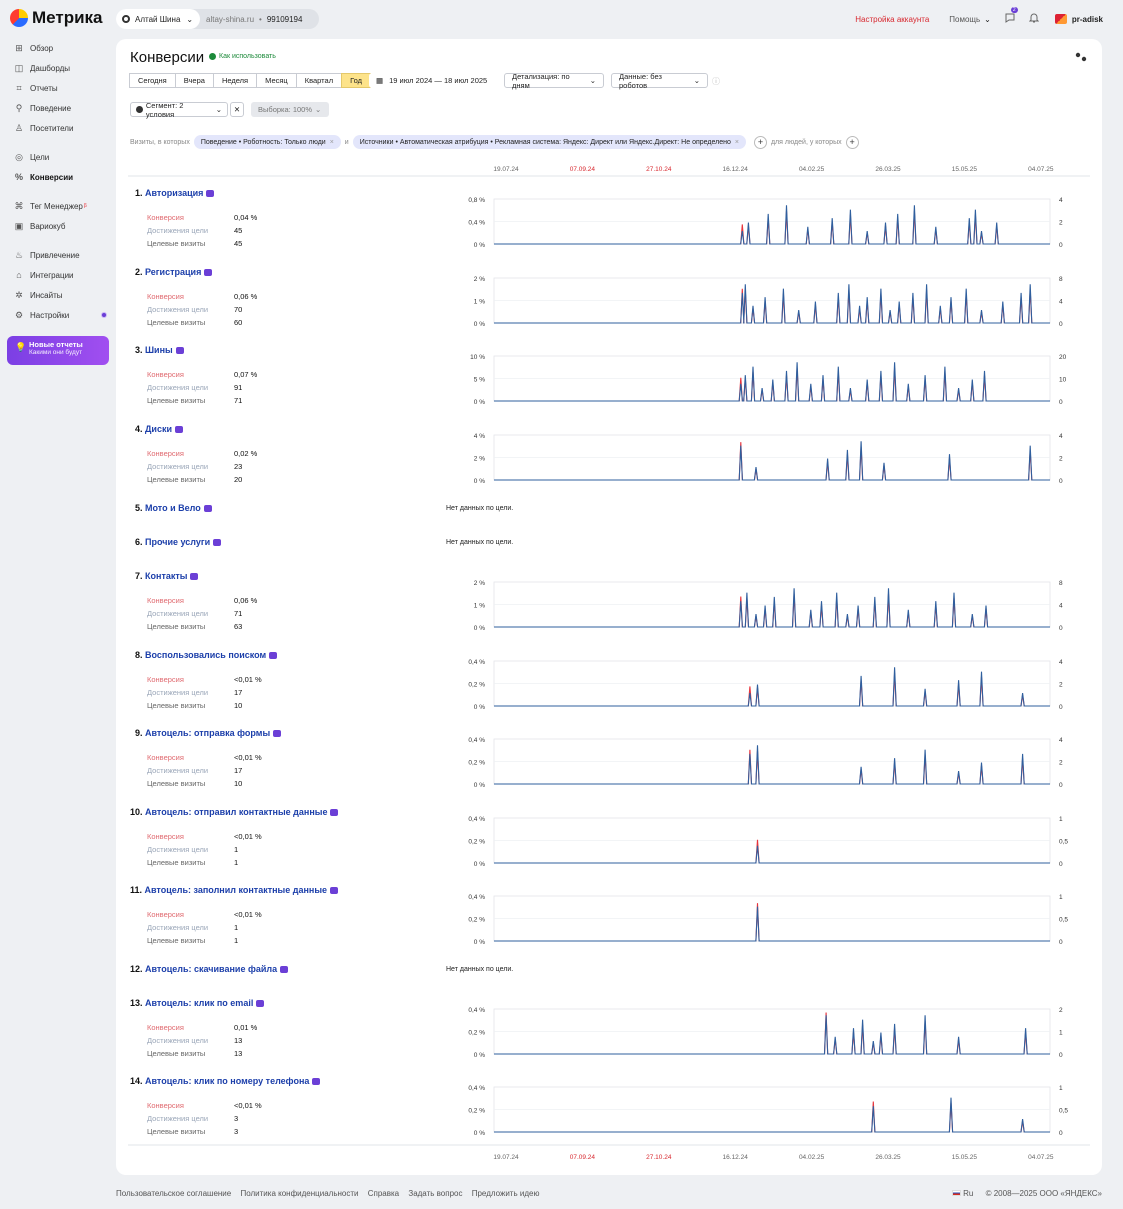 The image size is (1123, 1209). Describe the element at coordinates (479, 380) in the screenshot. I see `y-tick-left: 5 %` at that location.